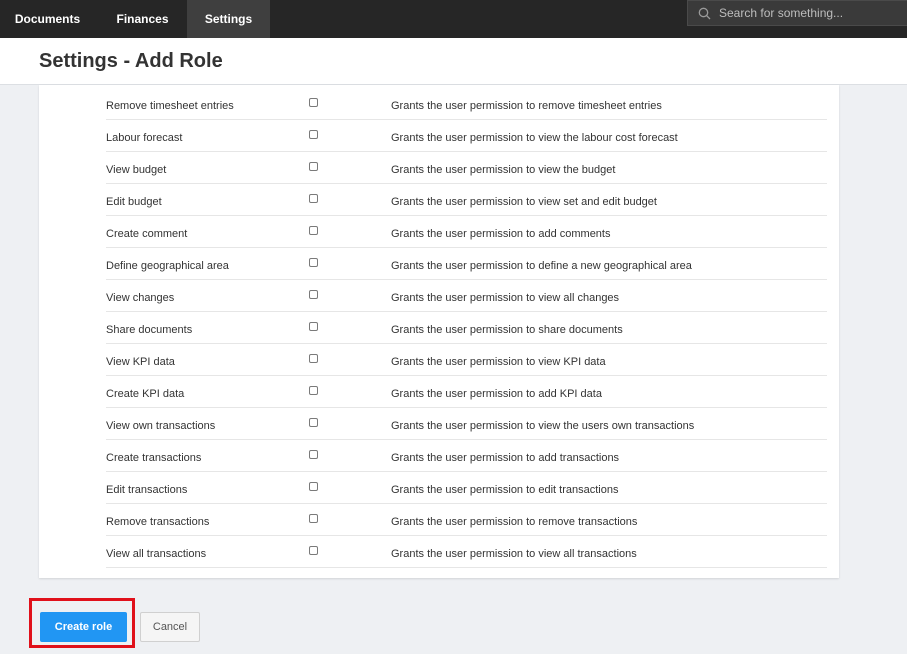 This screenshot has width=907, height=654. I want to click on cancel-button: Cancel, so click(170, 627).